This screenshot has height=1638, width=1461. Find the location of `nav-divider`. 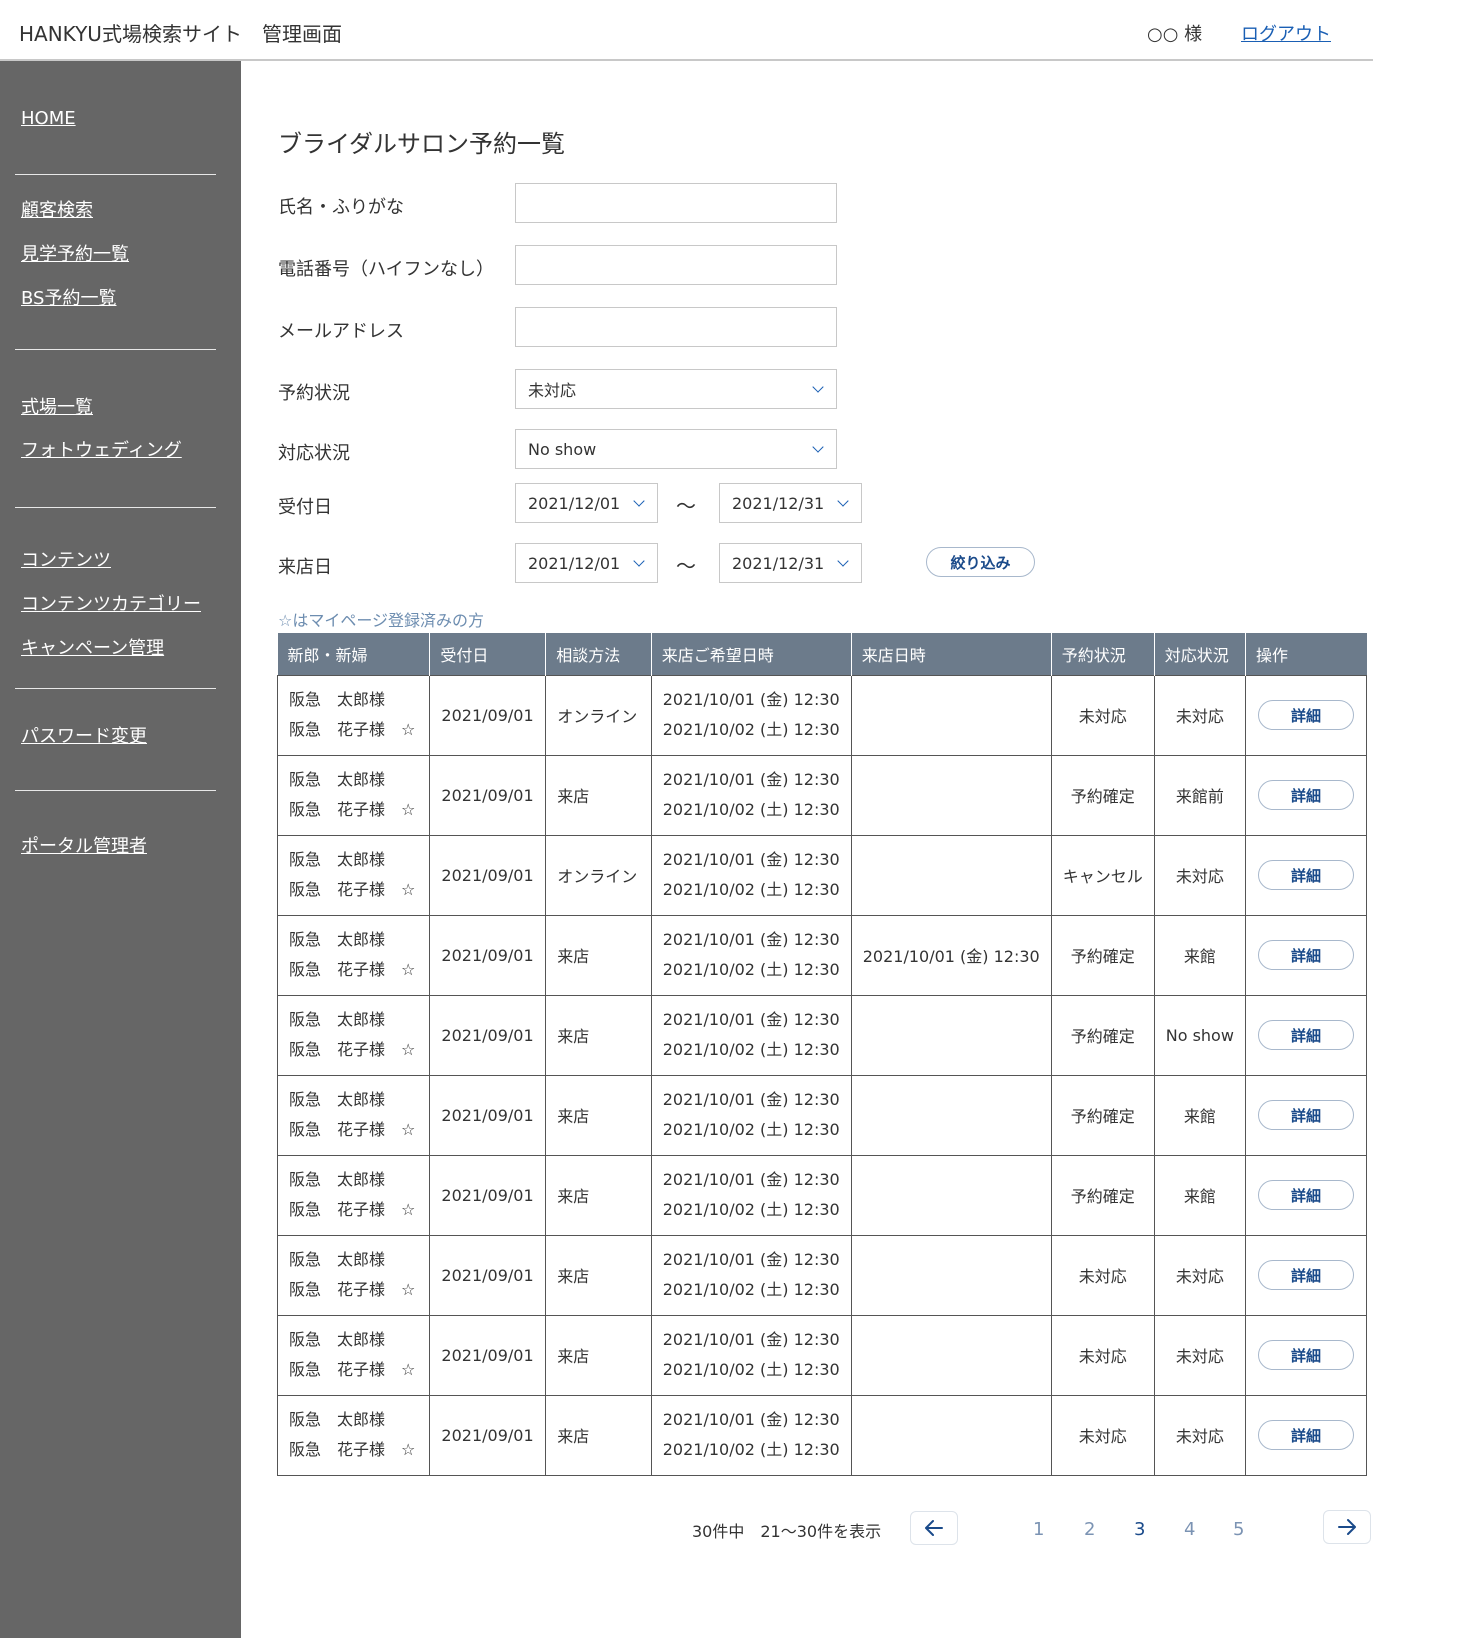

nav-divider is located at coordinates (115, 349).